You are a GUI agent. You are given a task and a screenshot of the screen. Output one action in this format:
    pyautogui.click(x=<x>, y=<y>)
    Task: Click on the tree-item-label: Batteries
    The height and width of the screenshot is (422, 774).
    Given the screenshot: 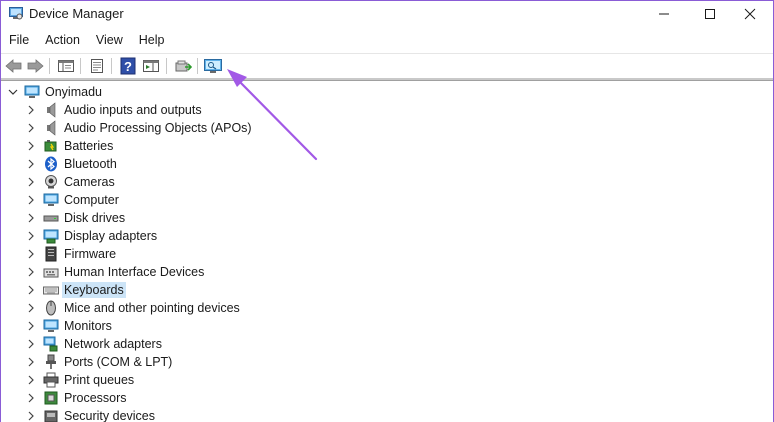 What is the action you would take?
    pyautogui.click(x=89, y=146)
    